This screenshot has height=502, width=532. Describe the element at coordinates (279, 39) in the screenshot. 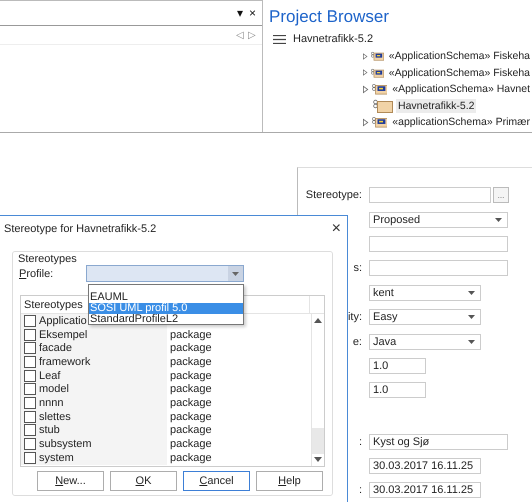

I see `menu-icon` at that location.